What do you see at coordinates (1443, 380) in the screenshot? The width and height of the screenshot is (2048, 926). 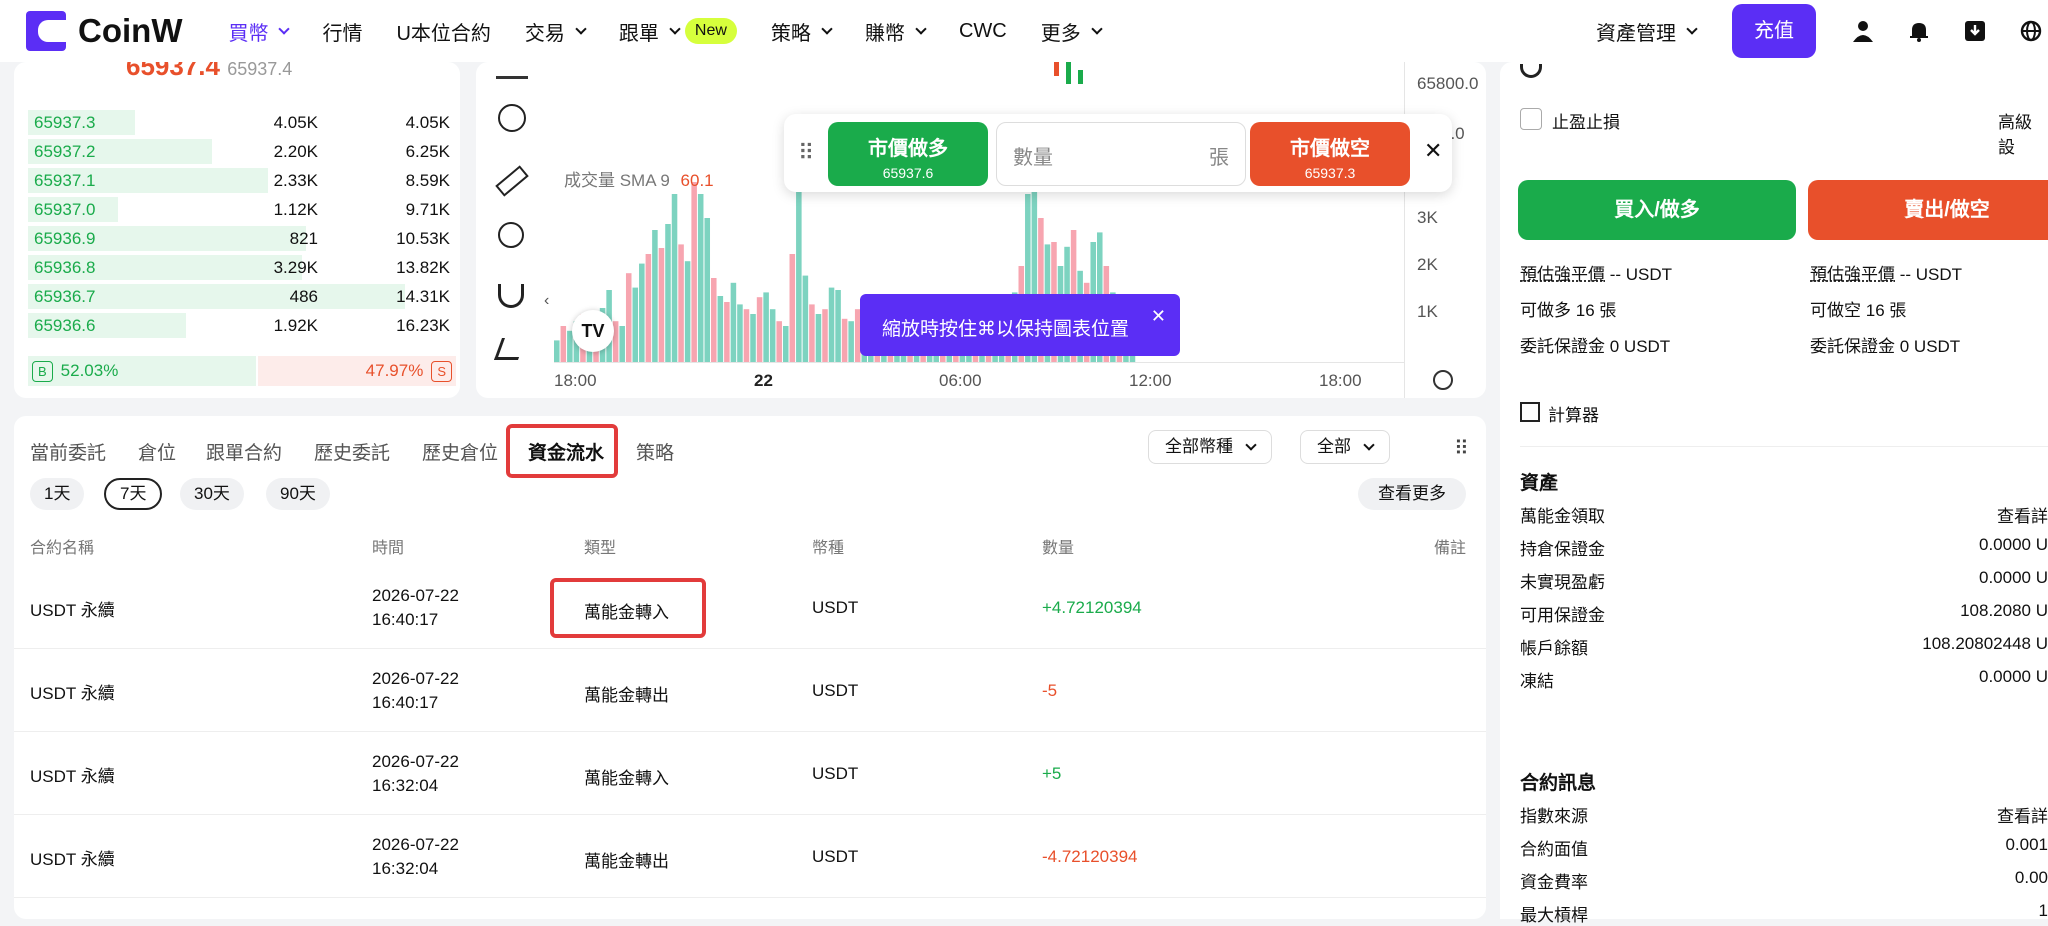 I see `settings-icon` at bounding box center [1443, 380].